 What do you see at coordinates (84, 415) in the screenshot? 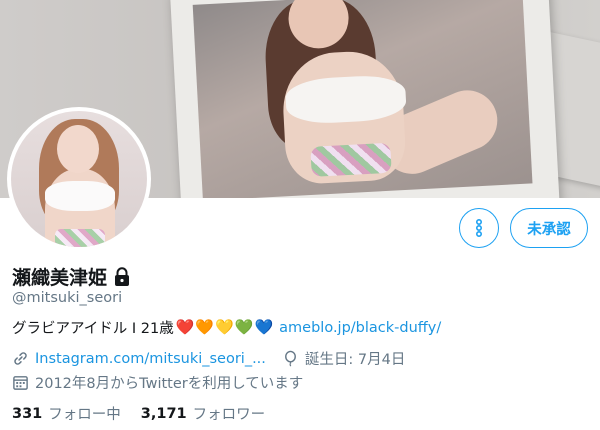
I see `following-label: フォロー中` at bounding box center [84, 415].